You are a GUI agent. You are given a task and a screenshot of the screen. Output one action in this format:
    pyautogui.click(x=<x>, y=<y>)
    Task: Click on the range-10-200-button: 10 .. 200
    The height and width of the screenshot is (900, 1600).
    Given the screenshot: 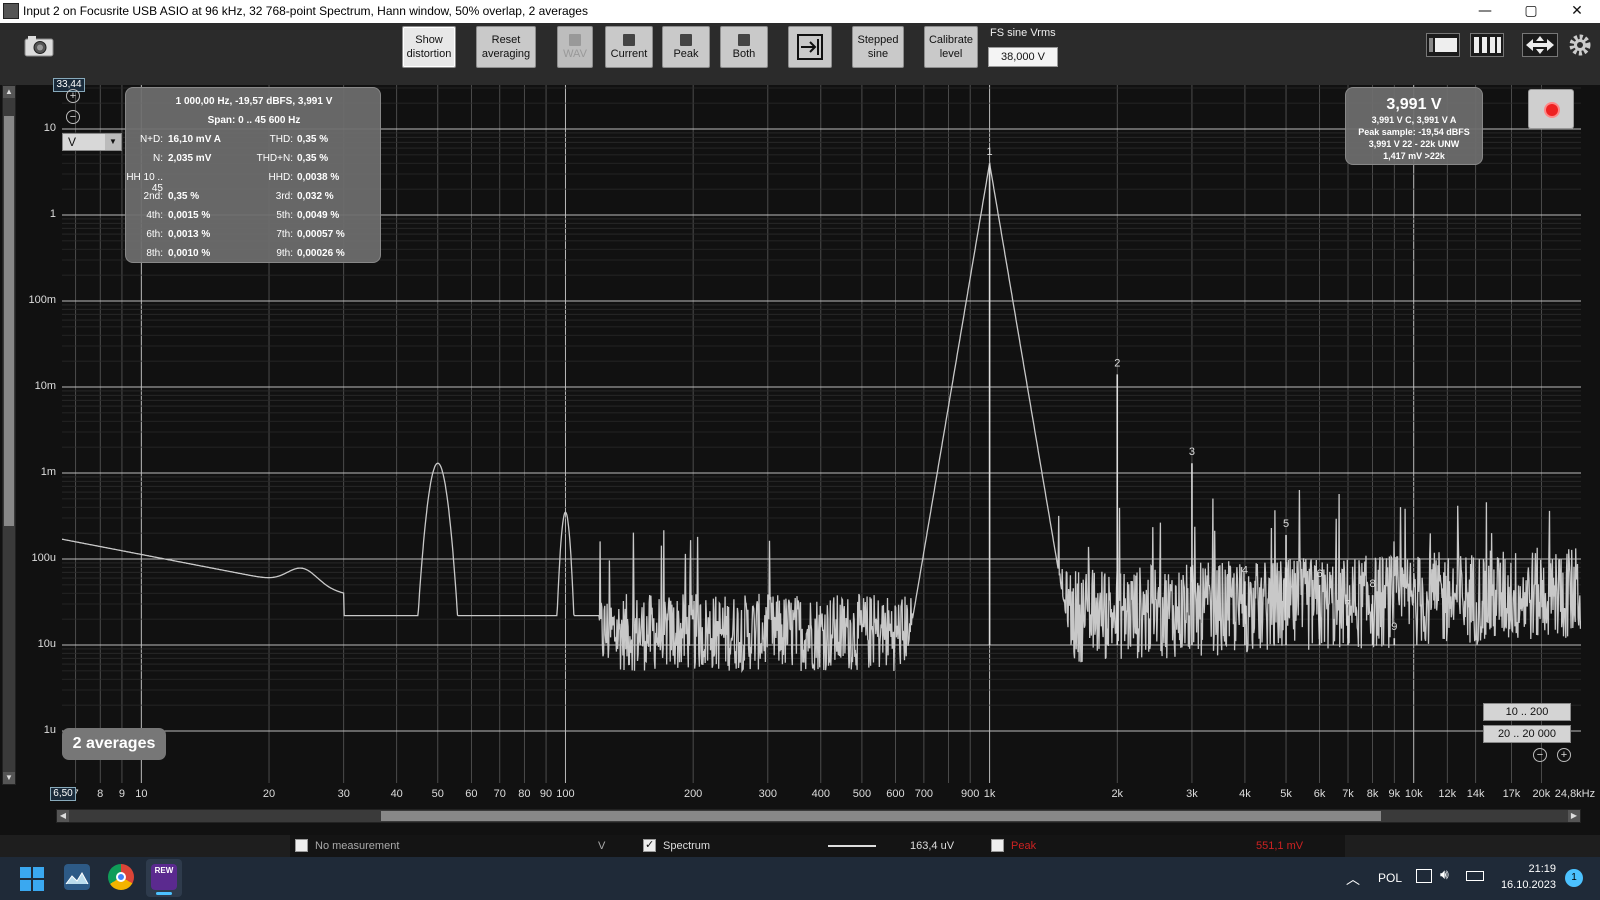 What is the action you would take?
    pyautogui.click(x=1527, y=712)
    